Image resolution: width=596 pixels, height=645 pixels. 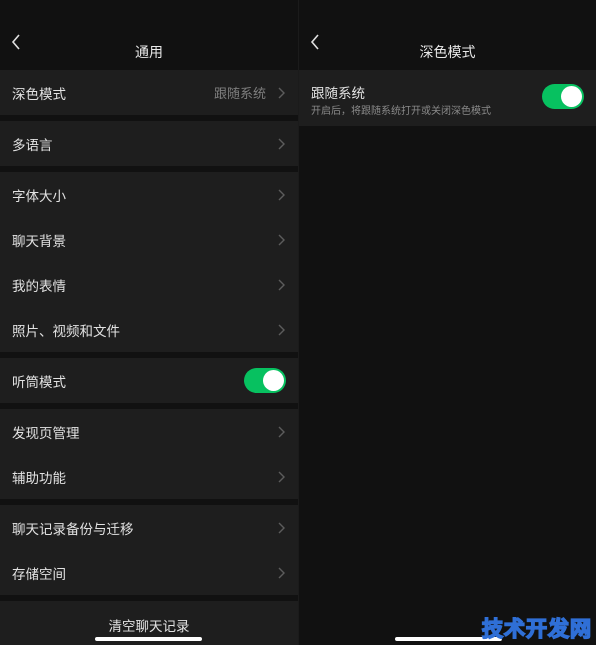 I want to click on settings-group-language: 多语言, so click(x=149, y=143).